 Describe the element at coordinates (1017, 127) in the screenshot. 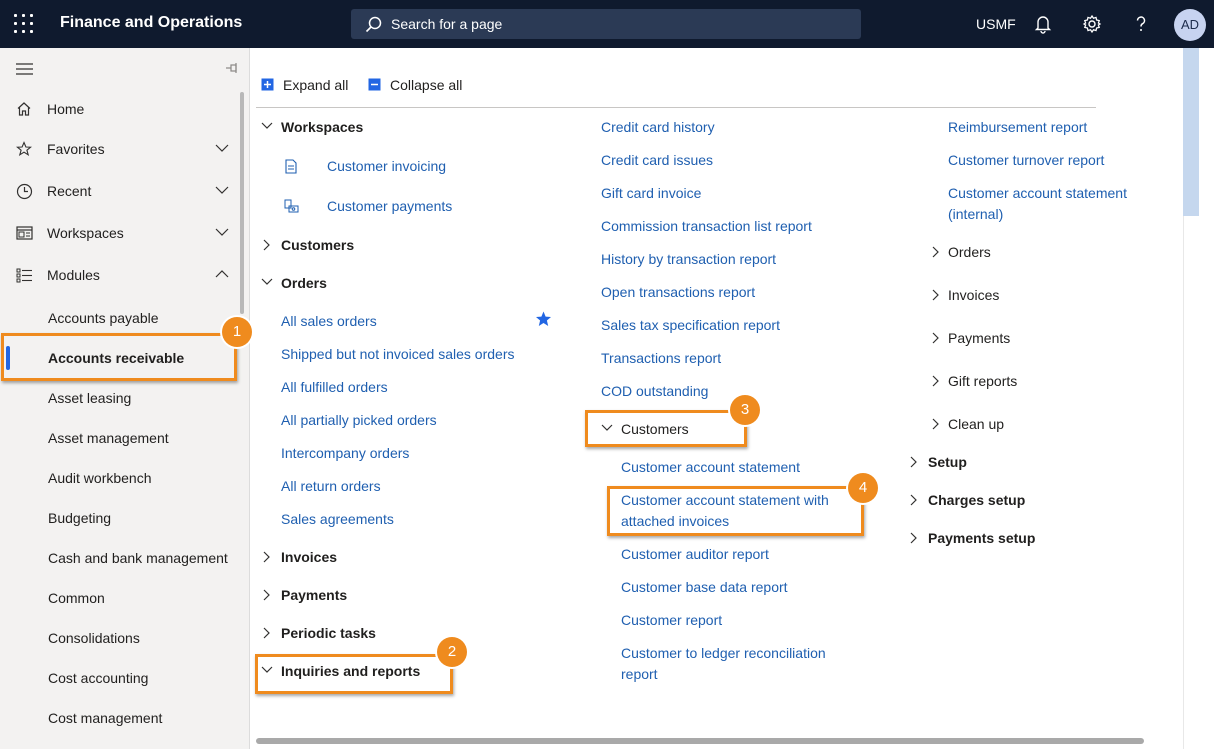

I see `link-reimbursement-report: Reimbursement report` at that location.